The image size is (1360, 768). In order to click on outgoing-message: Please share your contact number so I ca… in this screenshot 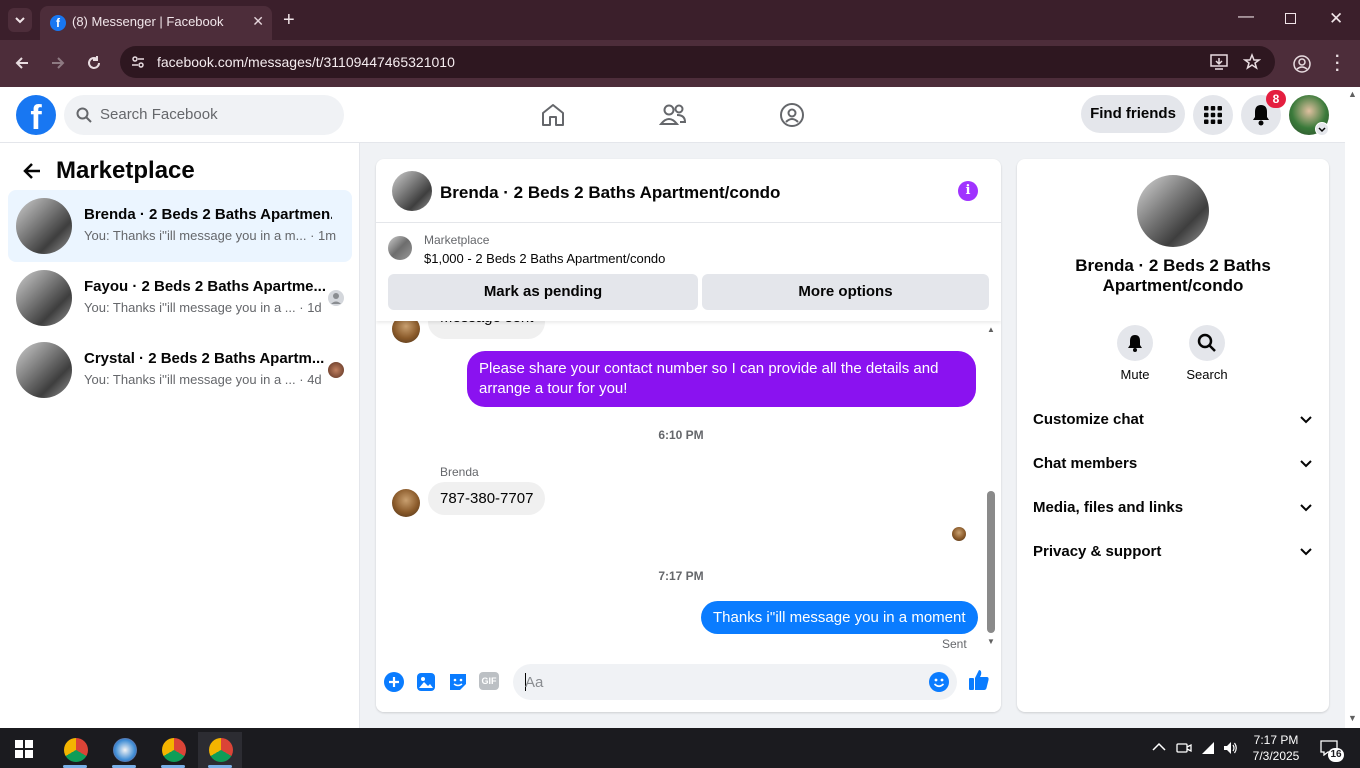, I will do `click(721, 379)`.